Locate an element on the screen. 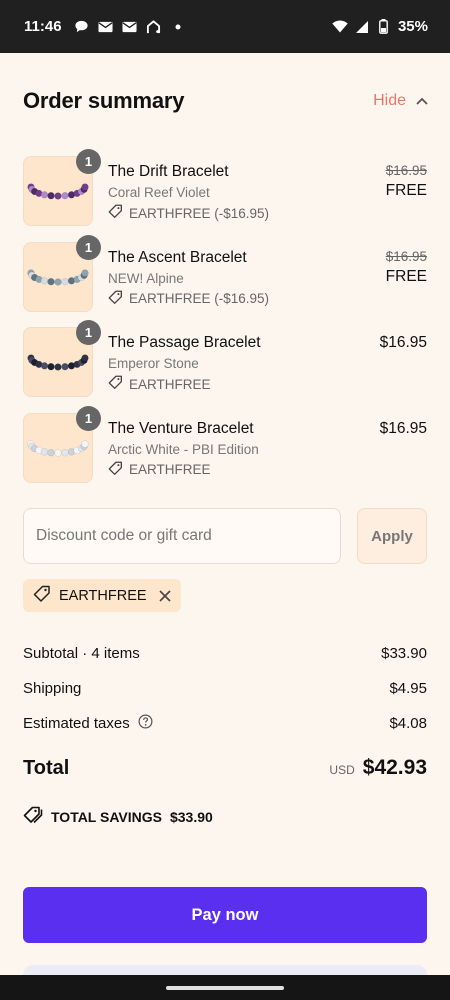 Image resolution: width=450 pixels, height=1000 pixels. currency-code: USD is located at coordinates (342, 770).